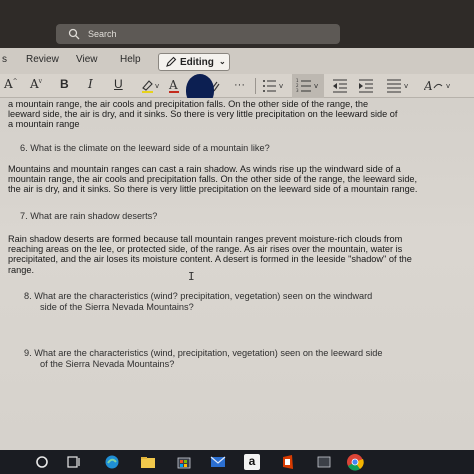 This screenshot has width=474, height=474. I want to click on formatting-toolbar: A^ Av B I U v A ··· v 123 v v A v, so click(237, 86).